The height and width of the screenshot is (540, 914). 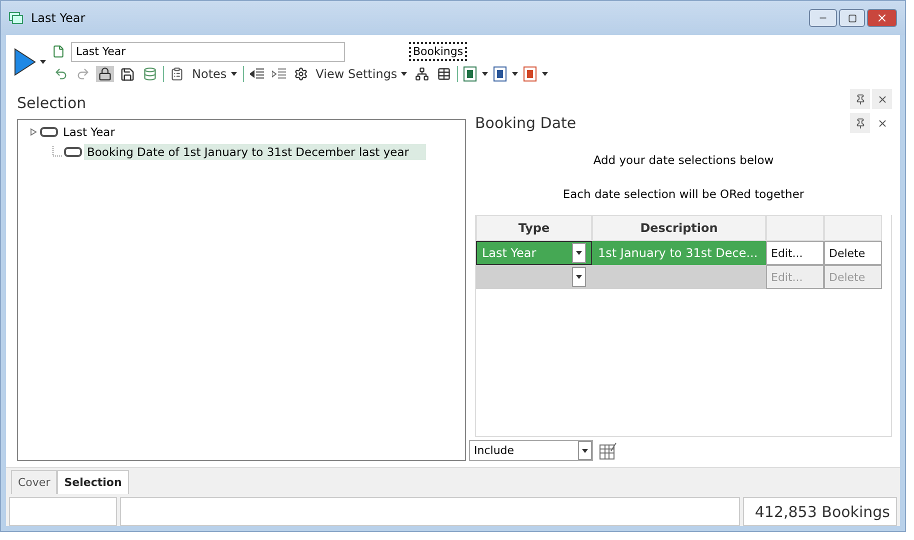 I want to click on tree-item: Booking Date of 1st January to 31st December last year, so click(x=255, y=152).